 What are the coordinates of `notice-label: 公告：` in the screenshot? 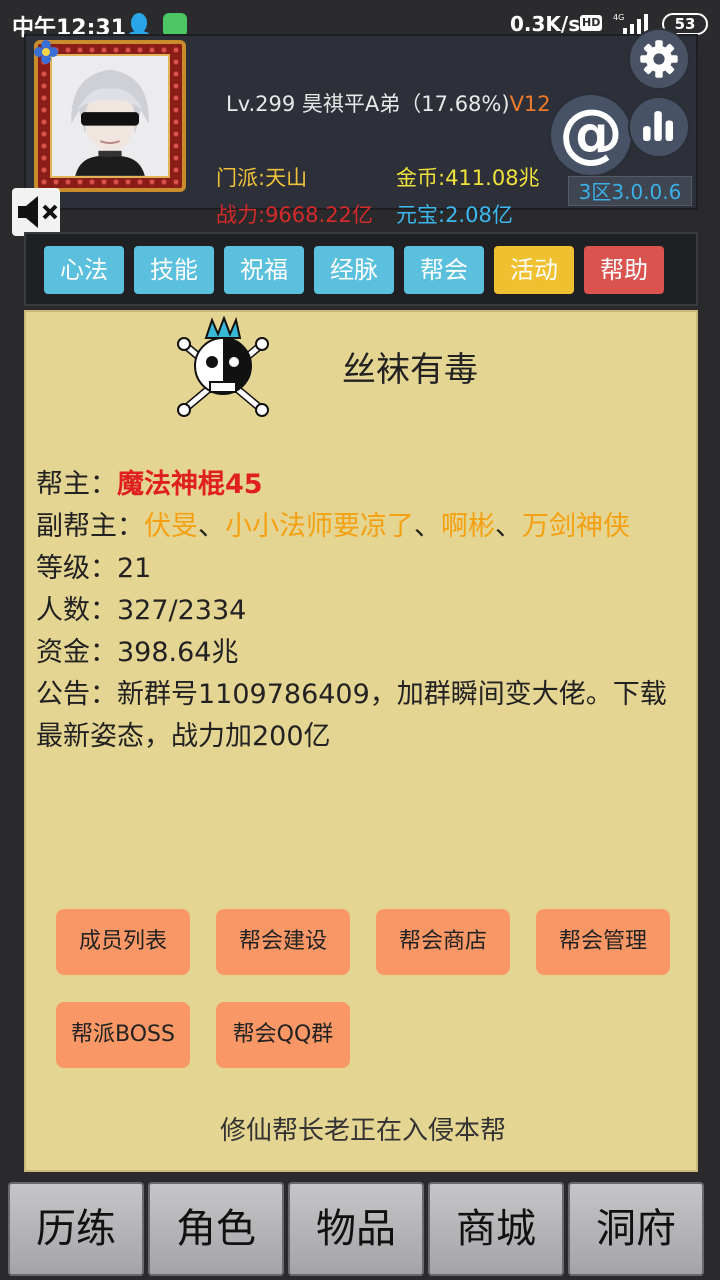 It's located at (76, 694).